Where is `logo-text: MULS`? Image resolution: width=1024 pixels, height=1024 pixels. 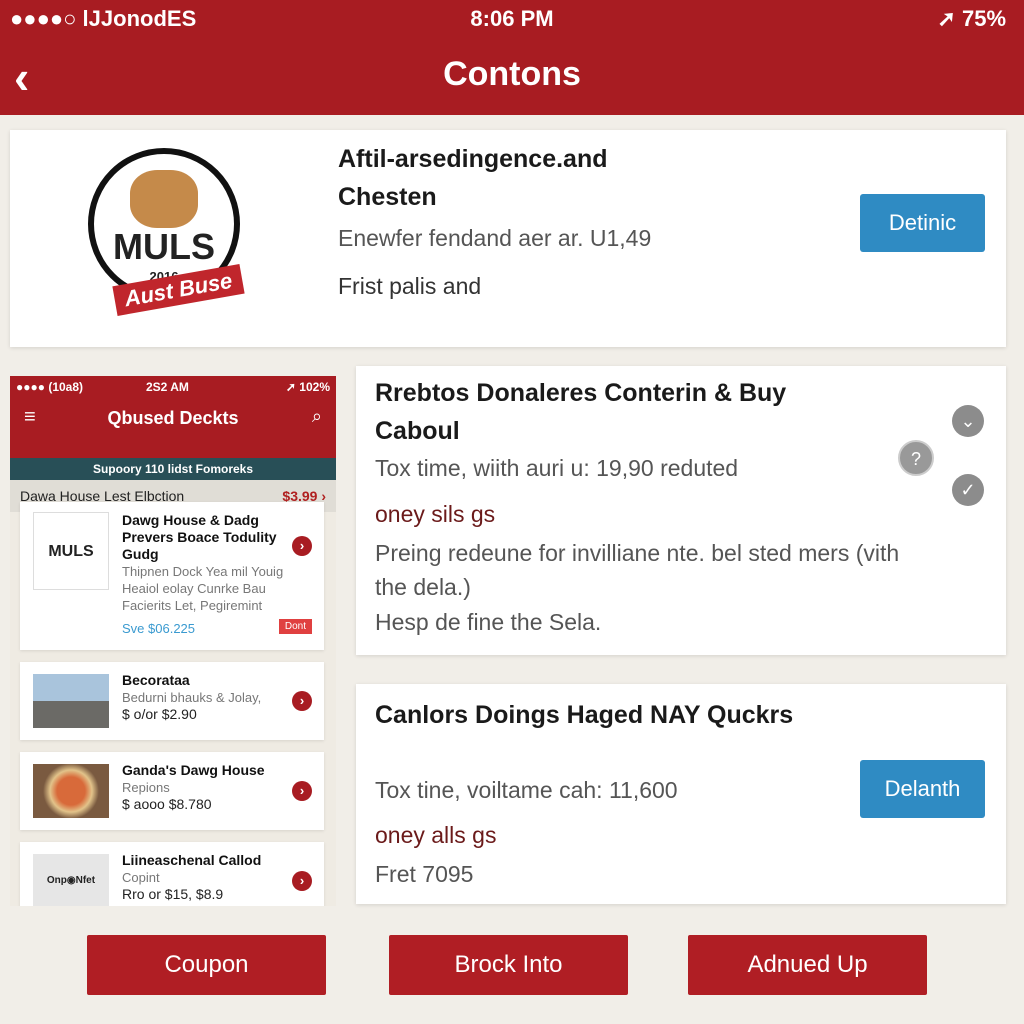
logo-text: MULS is located at coordinates (164, 246).